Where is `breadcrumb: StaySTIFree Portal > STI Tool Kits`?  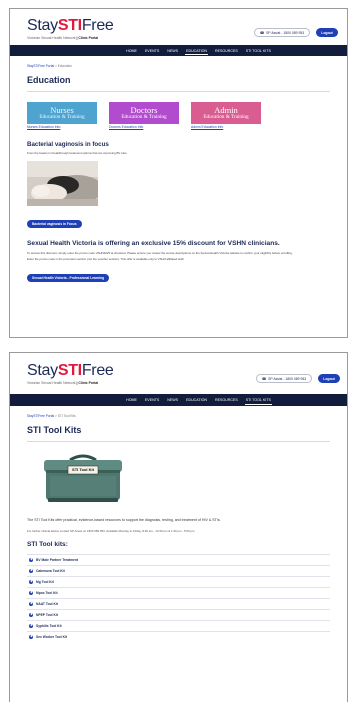
breadcrumb: StaySTIFree Portal > STI Tool Kits is located at coordinates (51, 416).